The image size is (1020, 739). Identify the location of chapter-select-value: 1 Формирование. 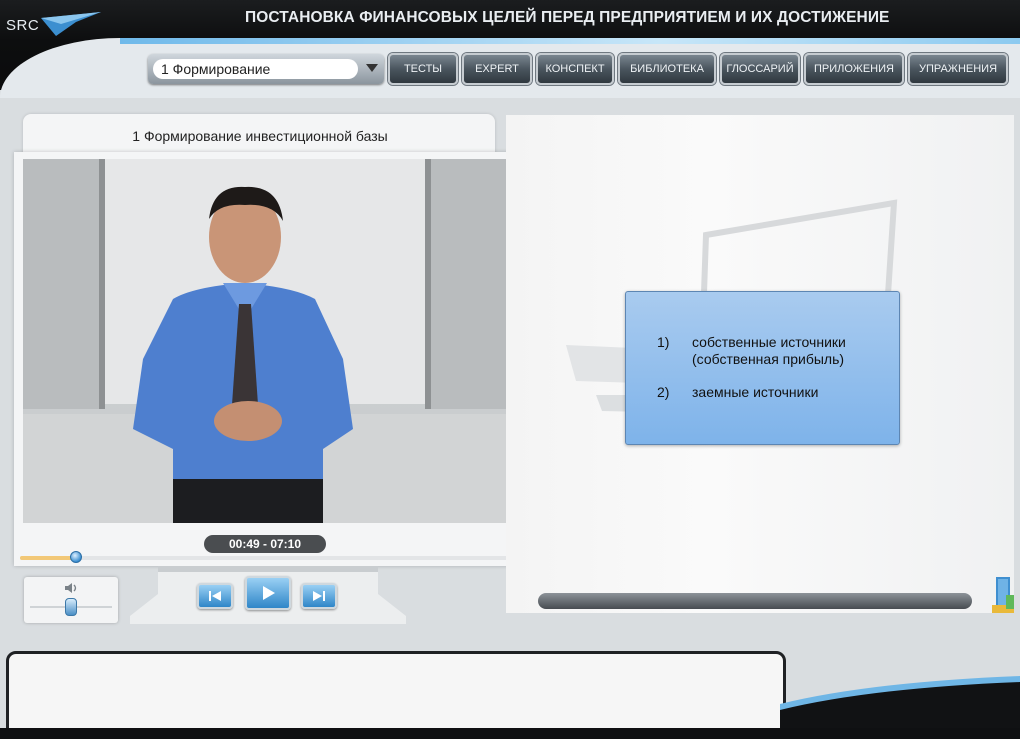
(255, 69).